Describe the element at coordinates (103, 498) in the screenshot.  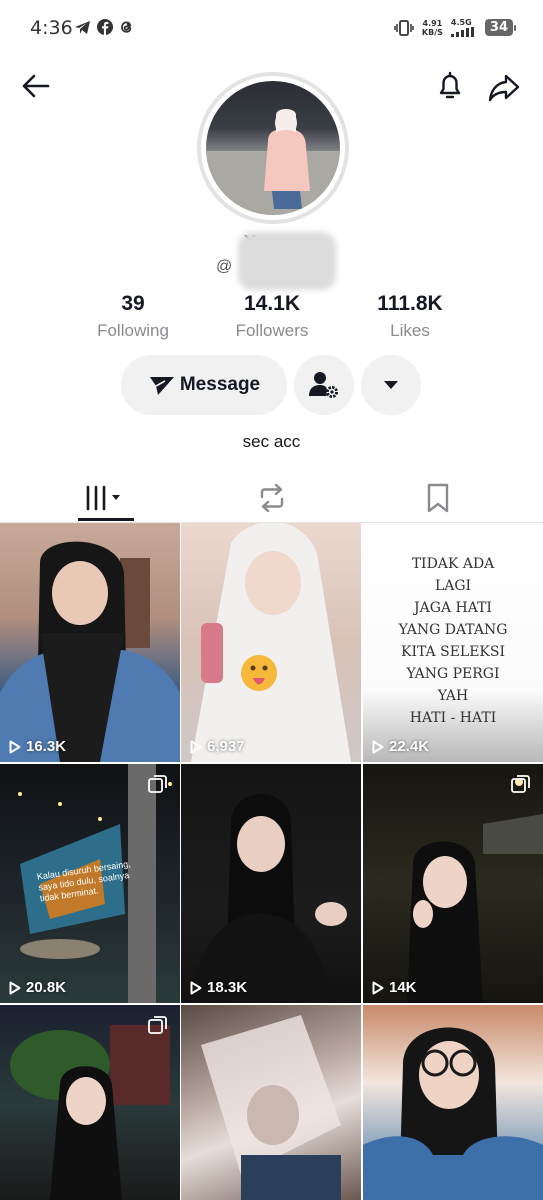
I see `videos-grid-icon` at that location.